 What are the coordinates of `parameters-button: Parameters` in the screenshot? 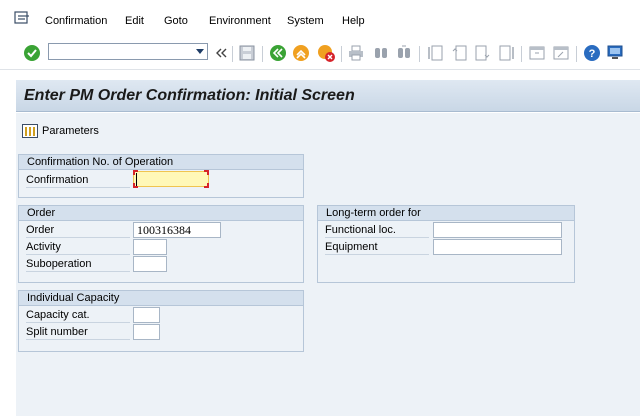 It's located at (60, 131).